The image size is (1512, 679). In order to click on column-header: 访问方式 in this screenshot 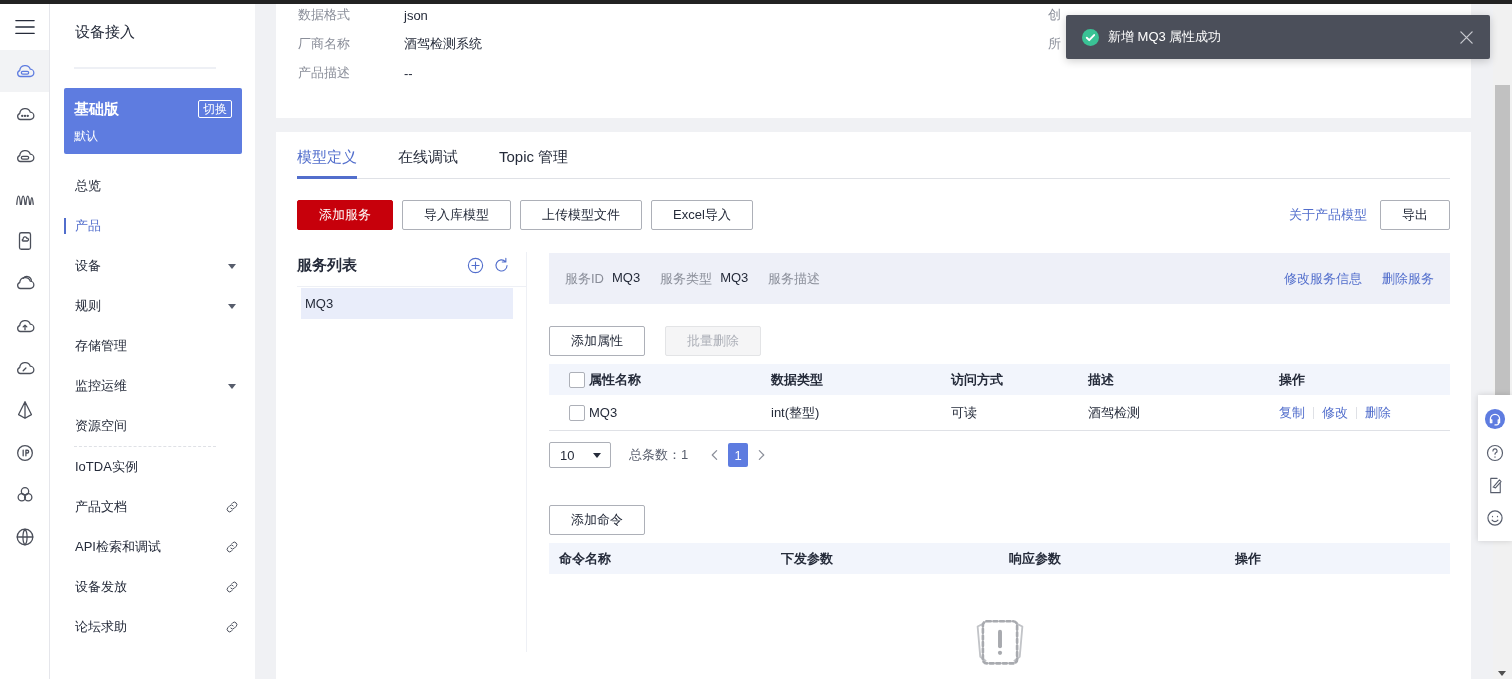, I will do `click(977, 379)`.